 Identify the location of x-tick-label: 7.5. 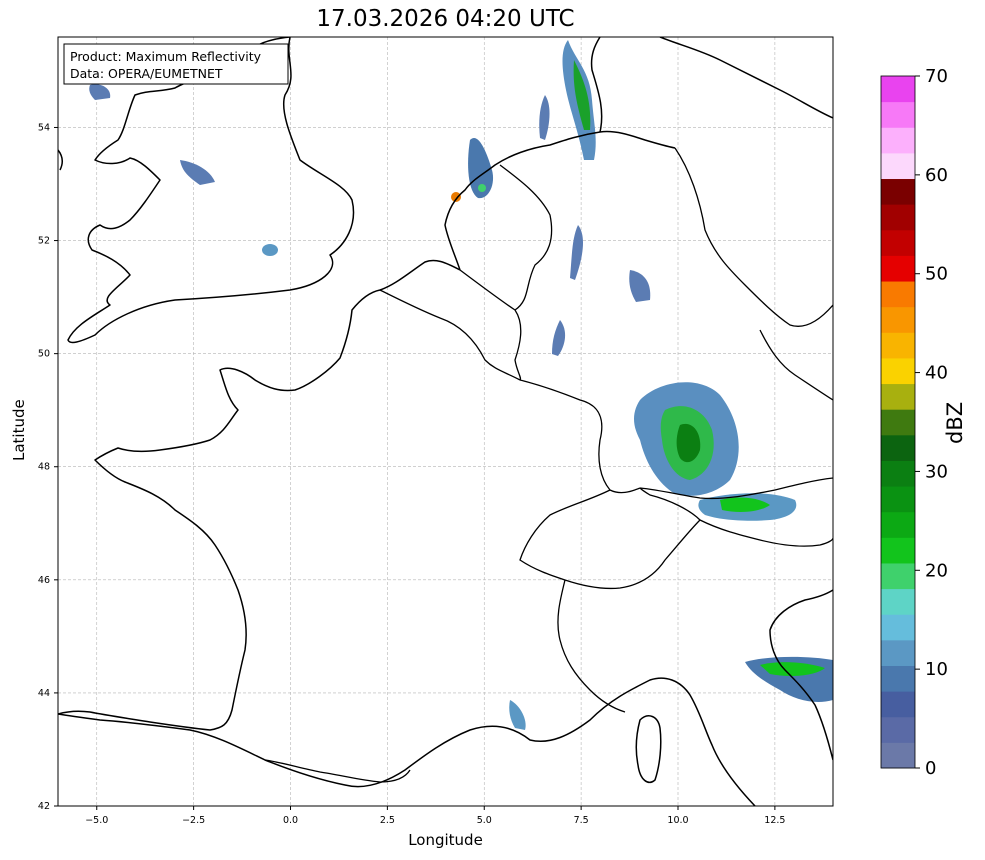
(581, 820).